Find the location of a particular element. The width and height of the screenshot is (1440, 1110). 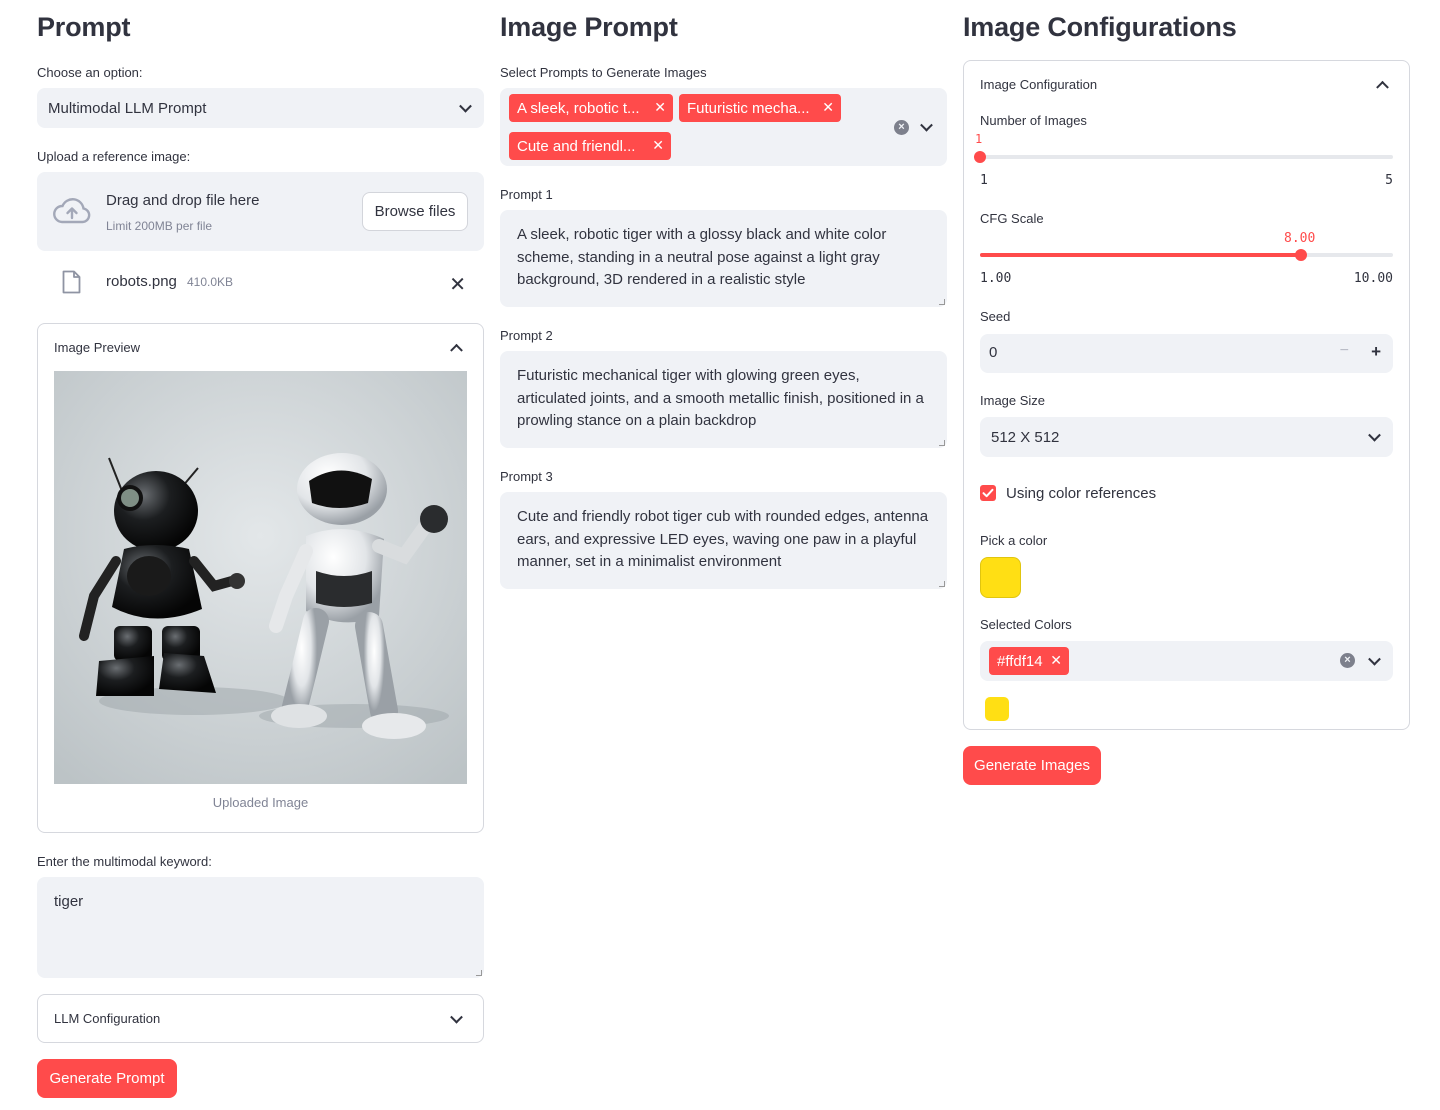

image-size-value: 512 X 512 is located at coordinates (1025, 437).